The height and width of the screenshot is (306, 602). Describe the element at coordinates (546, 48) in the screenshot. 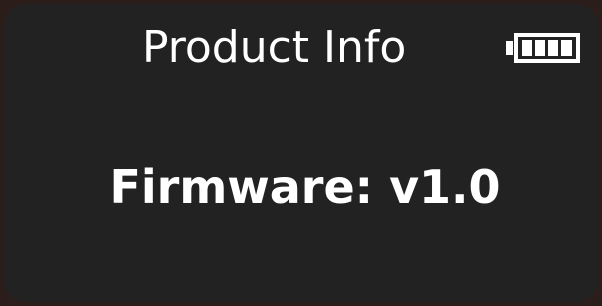

I see `battery-full-icon` at that location.